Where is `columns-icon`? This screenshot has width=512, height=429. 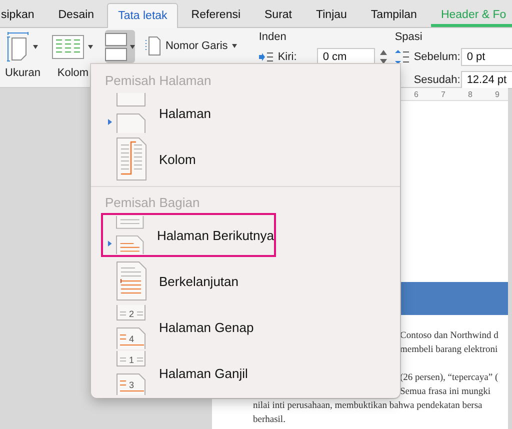 columns-icon is located at coordinates (68, 47).